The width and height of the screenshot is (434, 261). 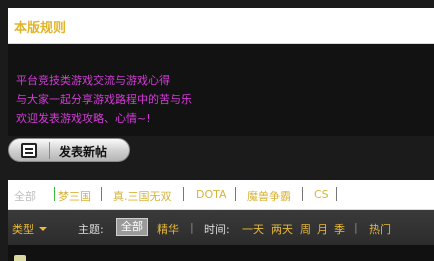 I want to click on category-tabs: 全部 梦三国 真.三国无双 DOTA 魔兽争霸 CS, so click(x=221, y=195).